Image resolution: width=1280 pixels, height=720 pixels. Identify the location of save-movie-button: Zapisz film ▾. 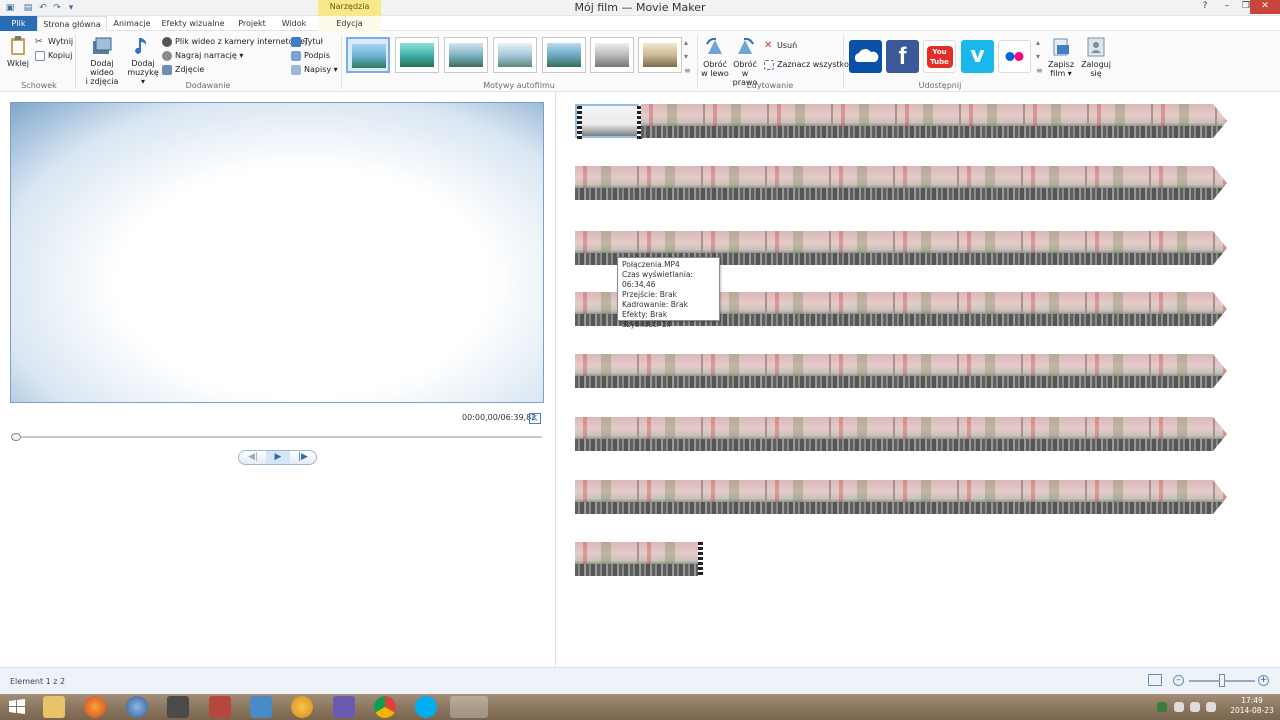
(1061, 57).